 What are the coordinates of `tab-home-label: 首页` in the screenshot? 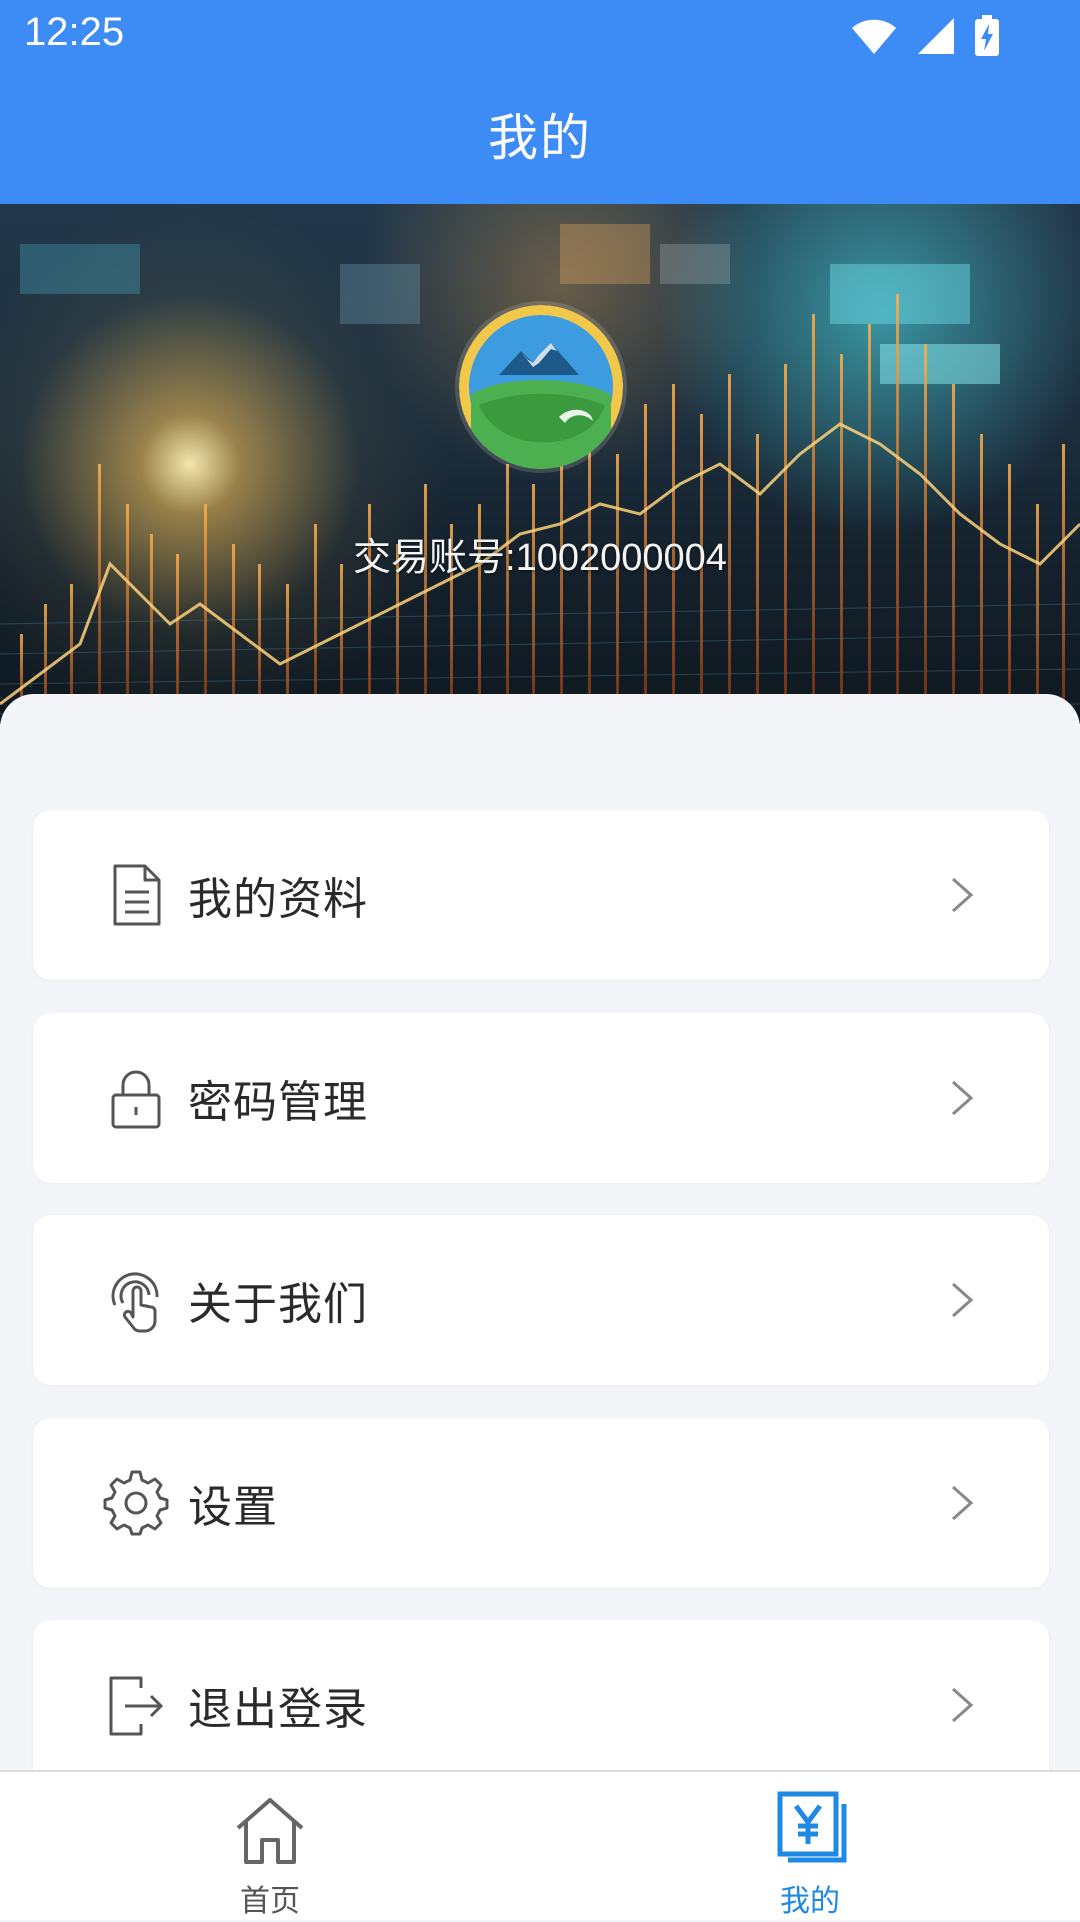 It's located at (270, 1901).